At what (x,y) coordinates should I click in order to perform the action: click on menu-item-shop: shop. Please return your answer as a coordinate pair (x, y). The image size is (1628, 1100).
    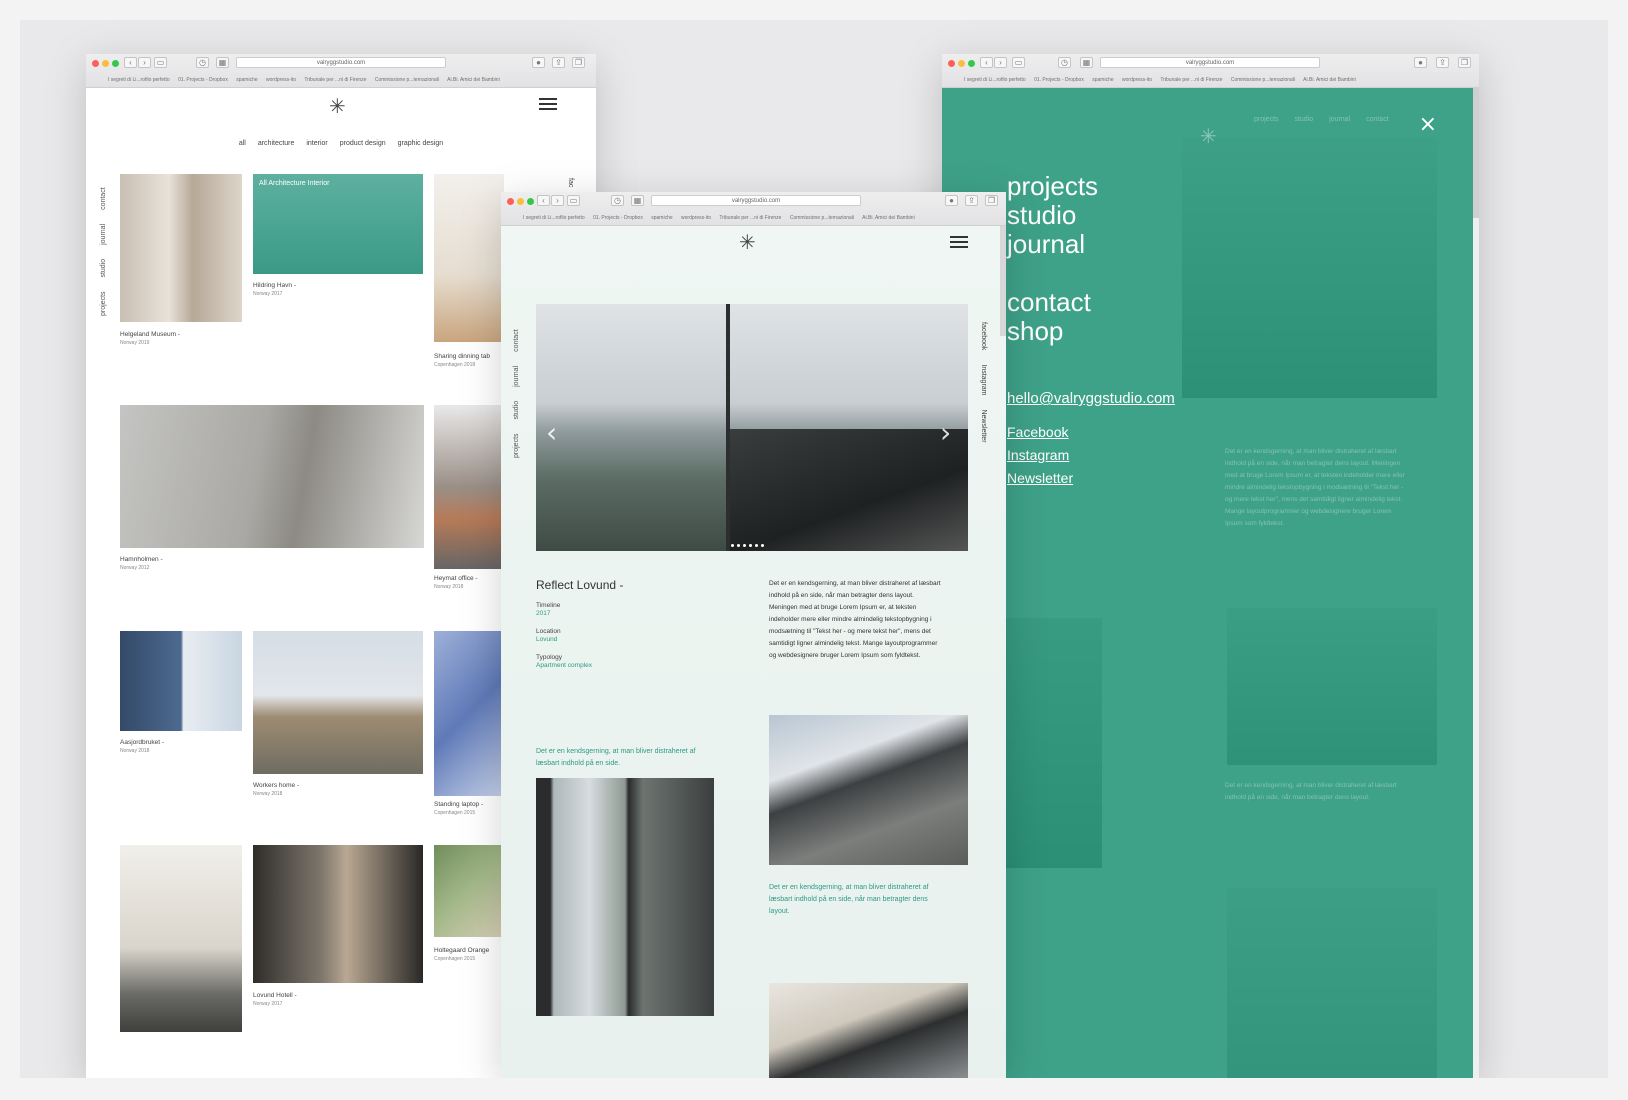
    Looking at the image, I should click on (1049, 331).